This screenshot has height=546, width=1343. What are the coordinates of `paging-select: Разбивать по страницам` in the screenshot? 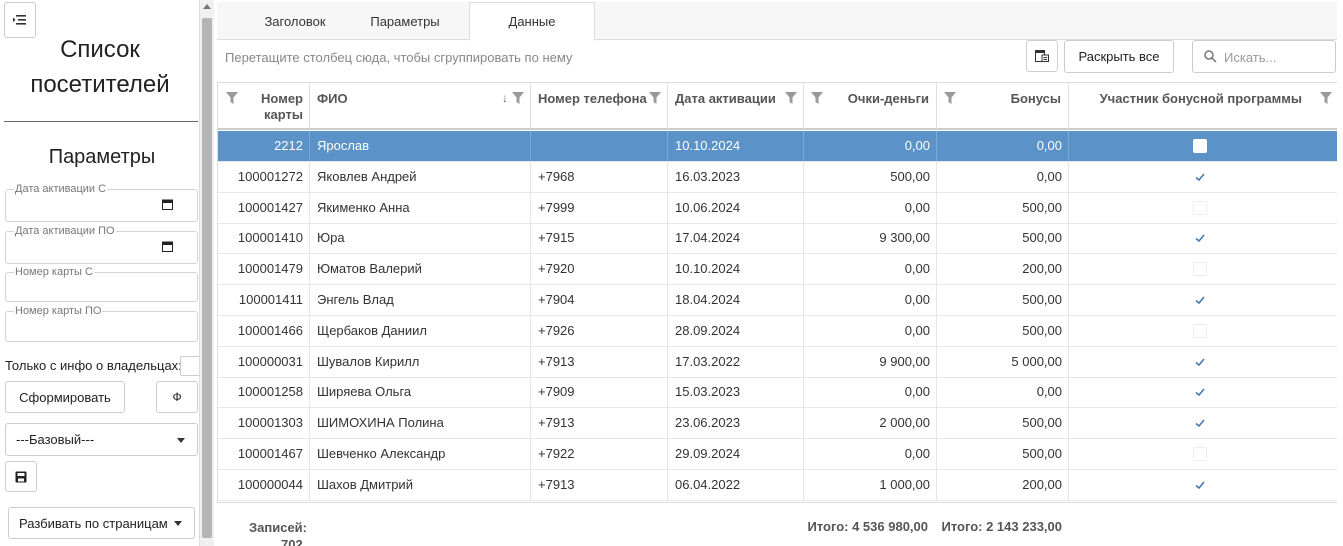 It's located at (101, 523).